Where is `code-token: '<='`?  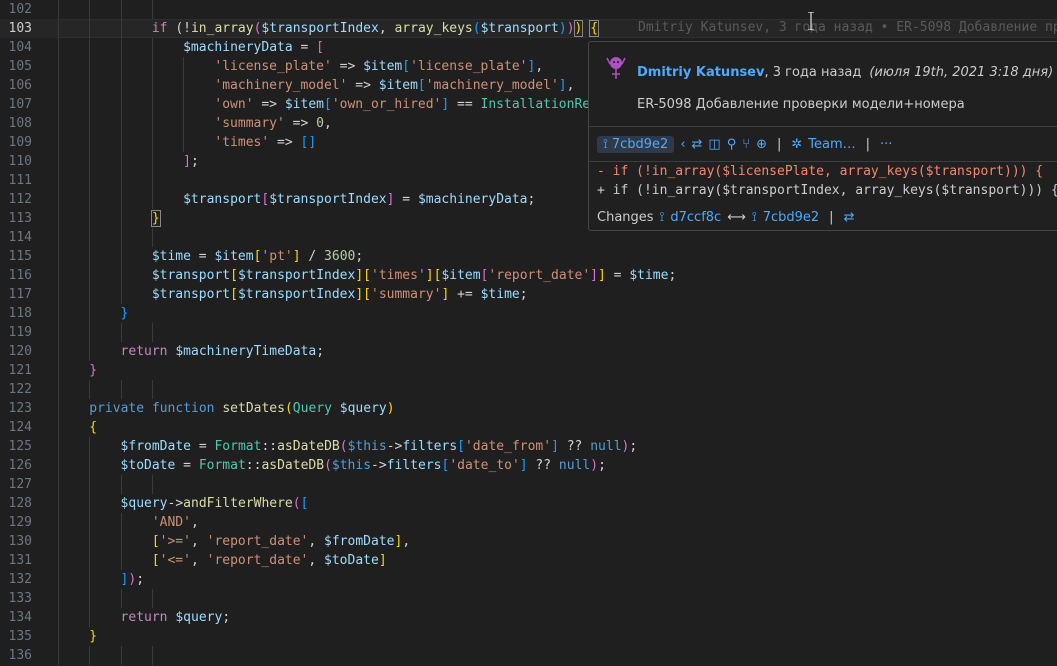 code-token: '<=' is located at coordinates (175, 560).